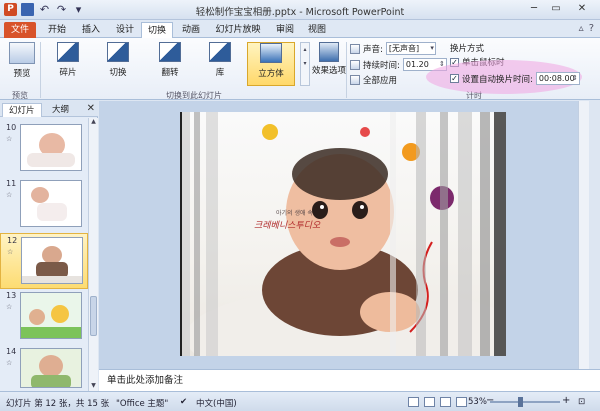  I want to click on flip-icon, so click(170, 52).